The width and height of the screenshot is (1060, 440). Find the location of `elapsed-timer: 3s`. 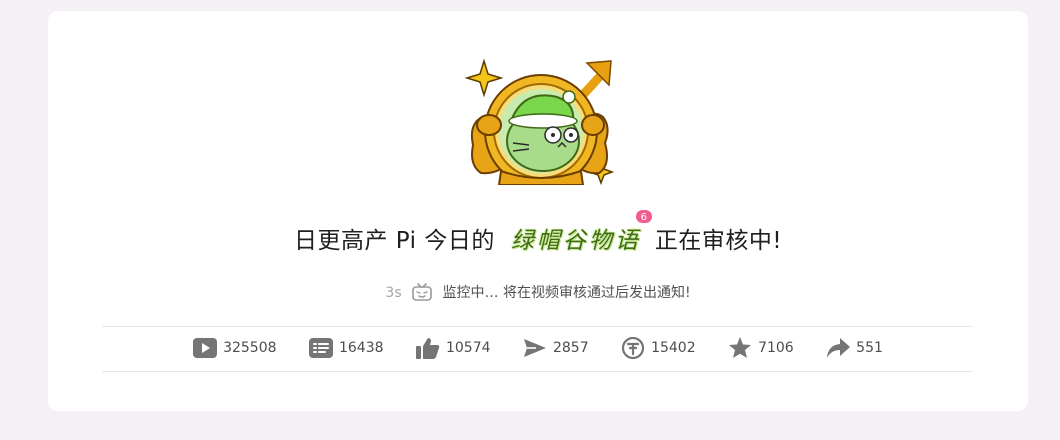

elapsed-timer: 3s is located at coordinates (393, 293).